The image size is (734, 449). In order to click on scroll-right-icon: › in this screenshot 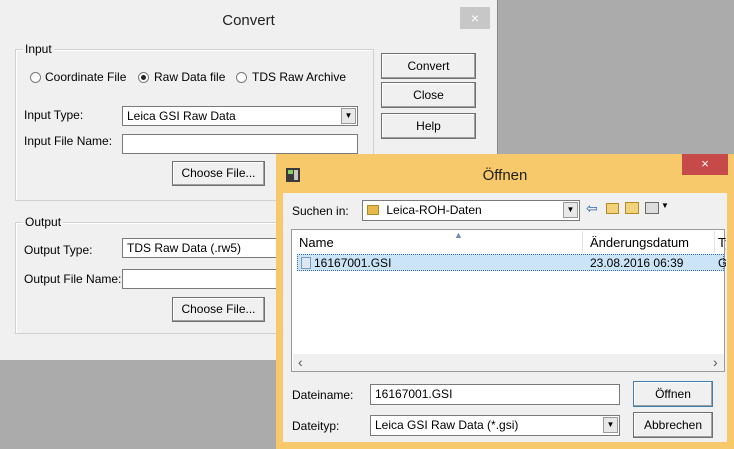, I will do `click(715, 362)`.